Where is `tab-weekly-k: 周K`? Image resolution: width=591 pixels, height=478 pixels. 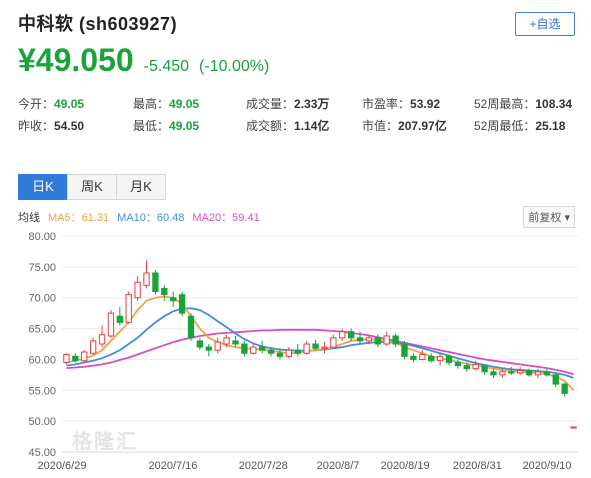 tab-weekly-k: 周K is located at coordinates (92, 187).